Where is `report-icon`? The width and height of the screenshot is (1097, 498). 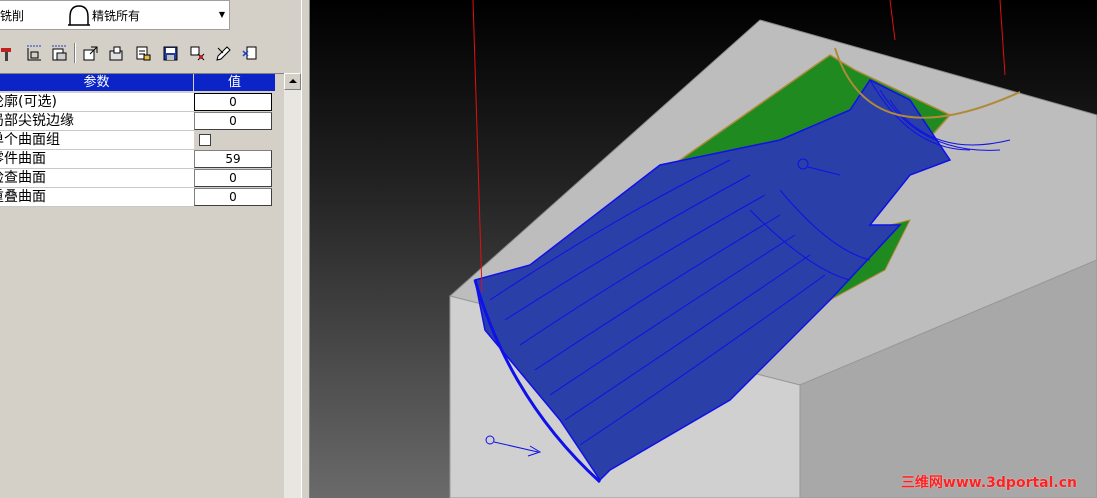
report-icon is located at coordinates (143, 53).